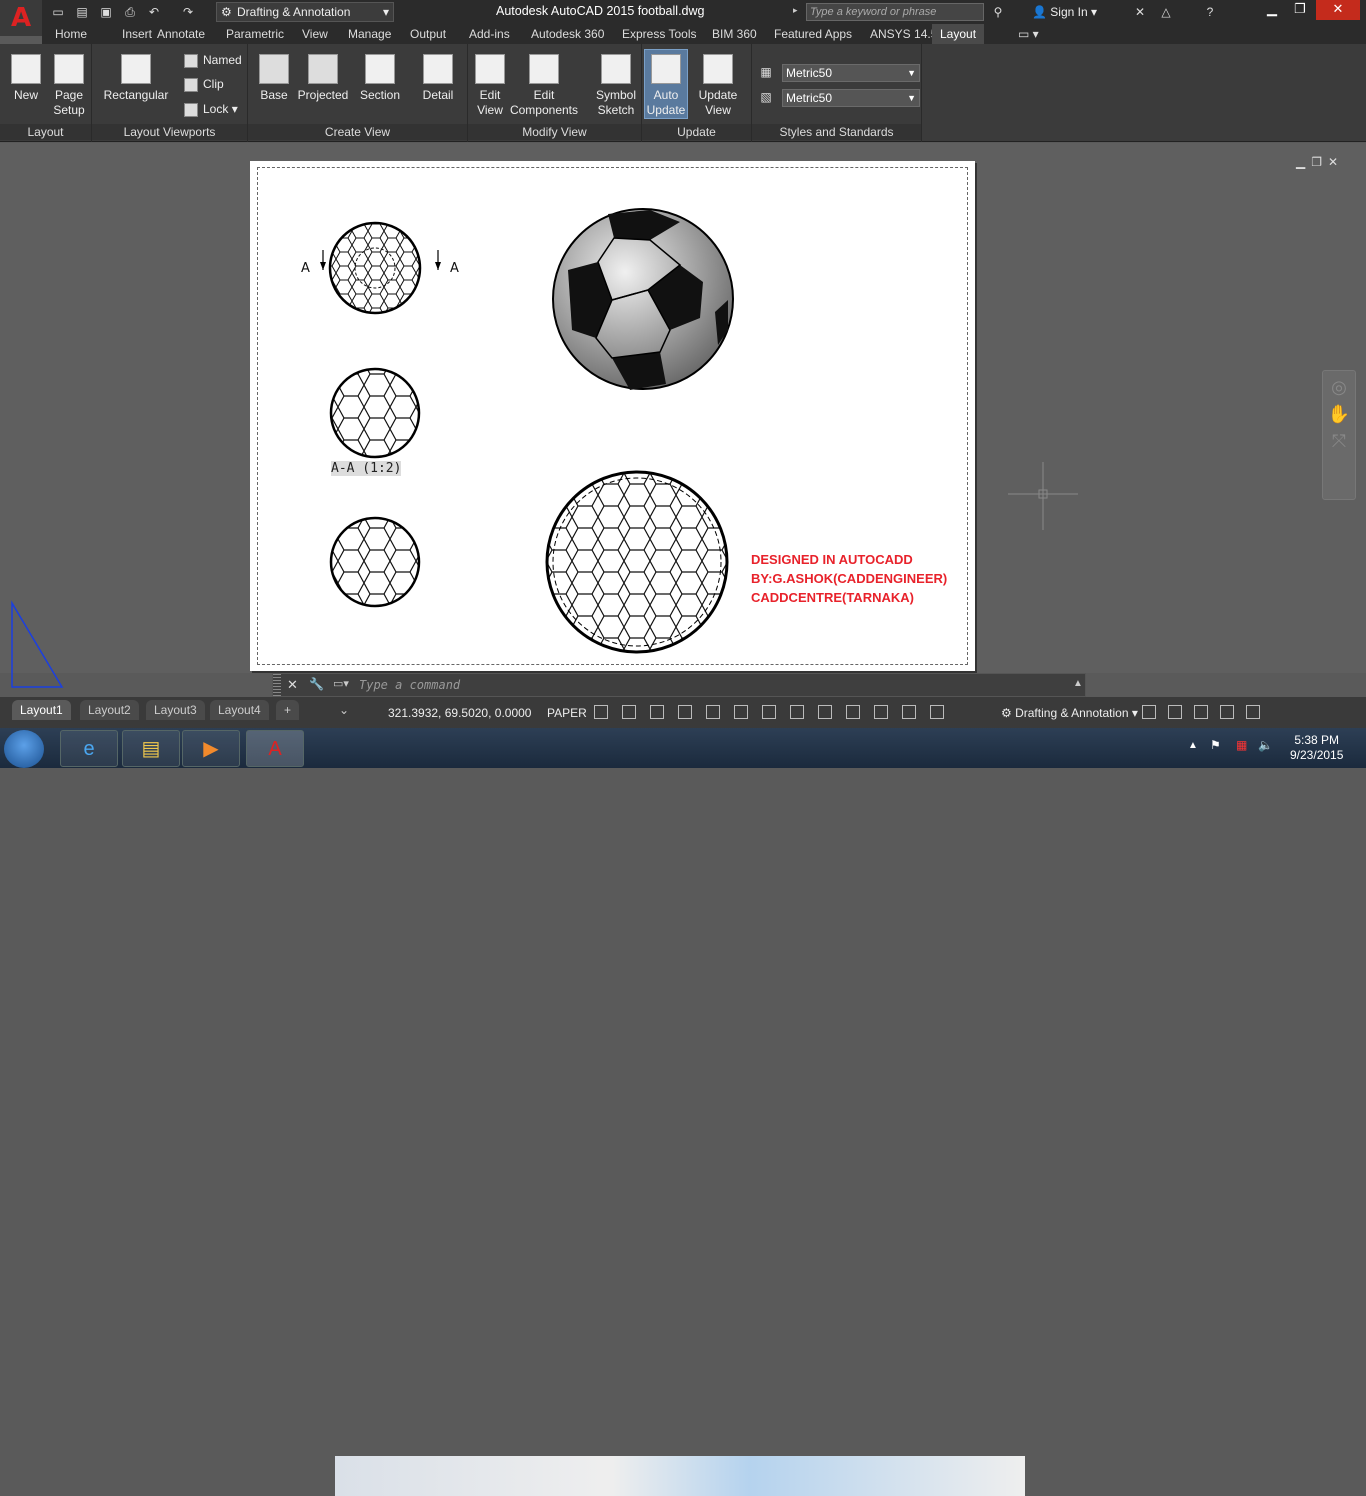 The image size is (1366, 1496). I want to click on annotation-scale-icon, so click(909, 712).